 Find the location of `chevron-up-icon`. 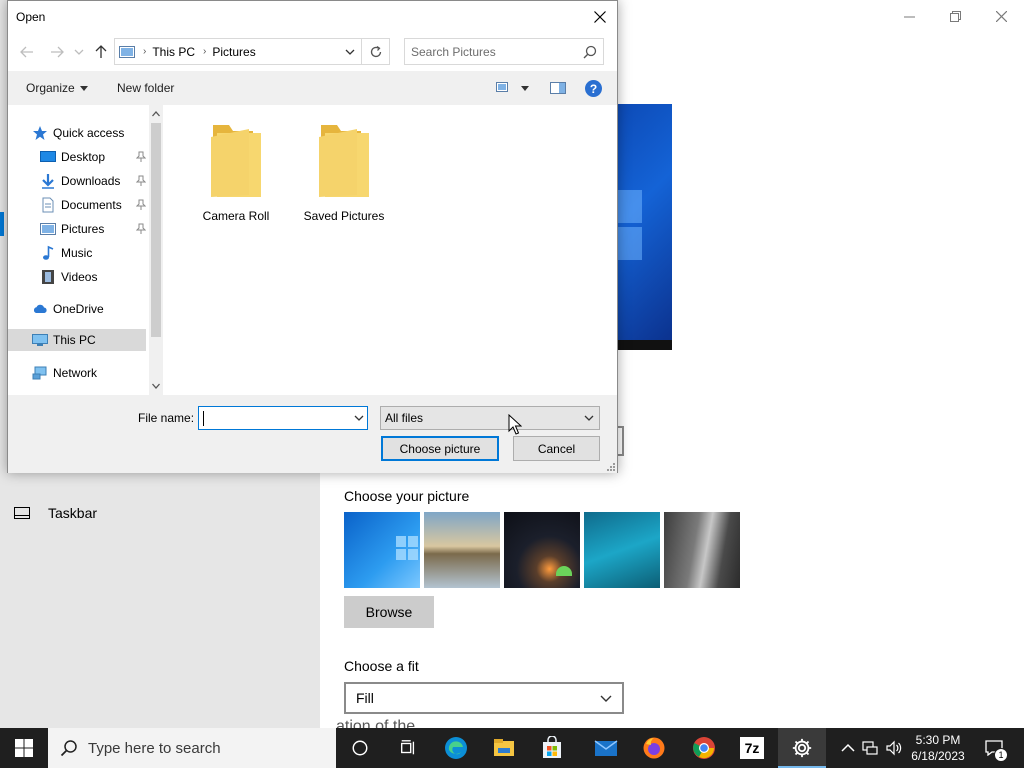

chevron-up-icon is located at coordinates (156, 114).